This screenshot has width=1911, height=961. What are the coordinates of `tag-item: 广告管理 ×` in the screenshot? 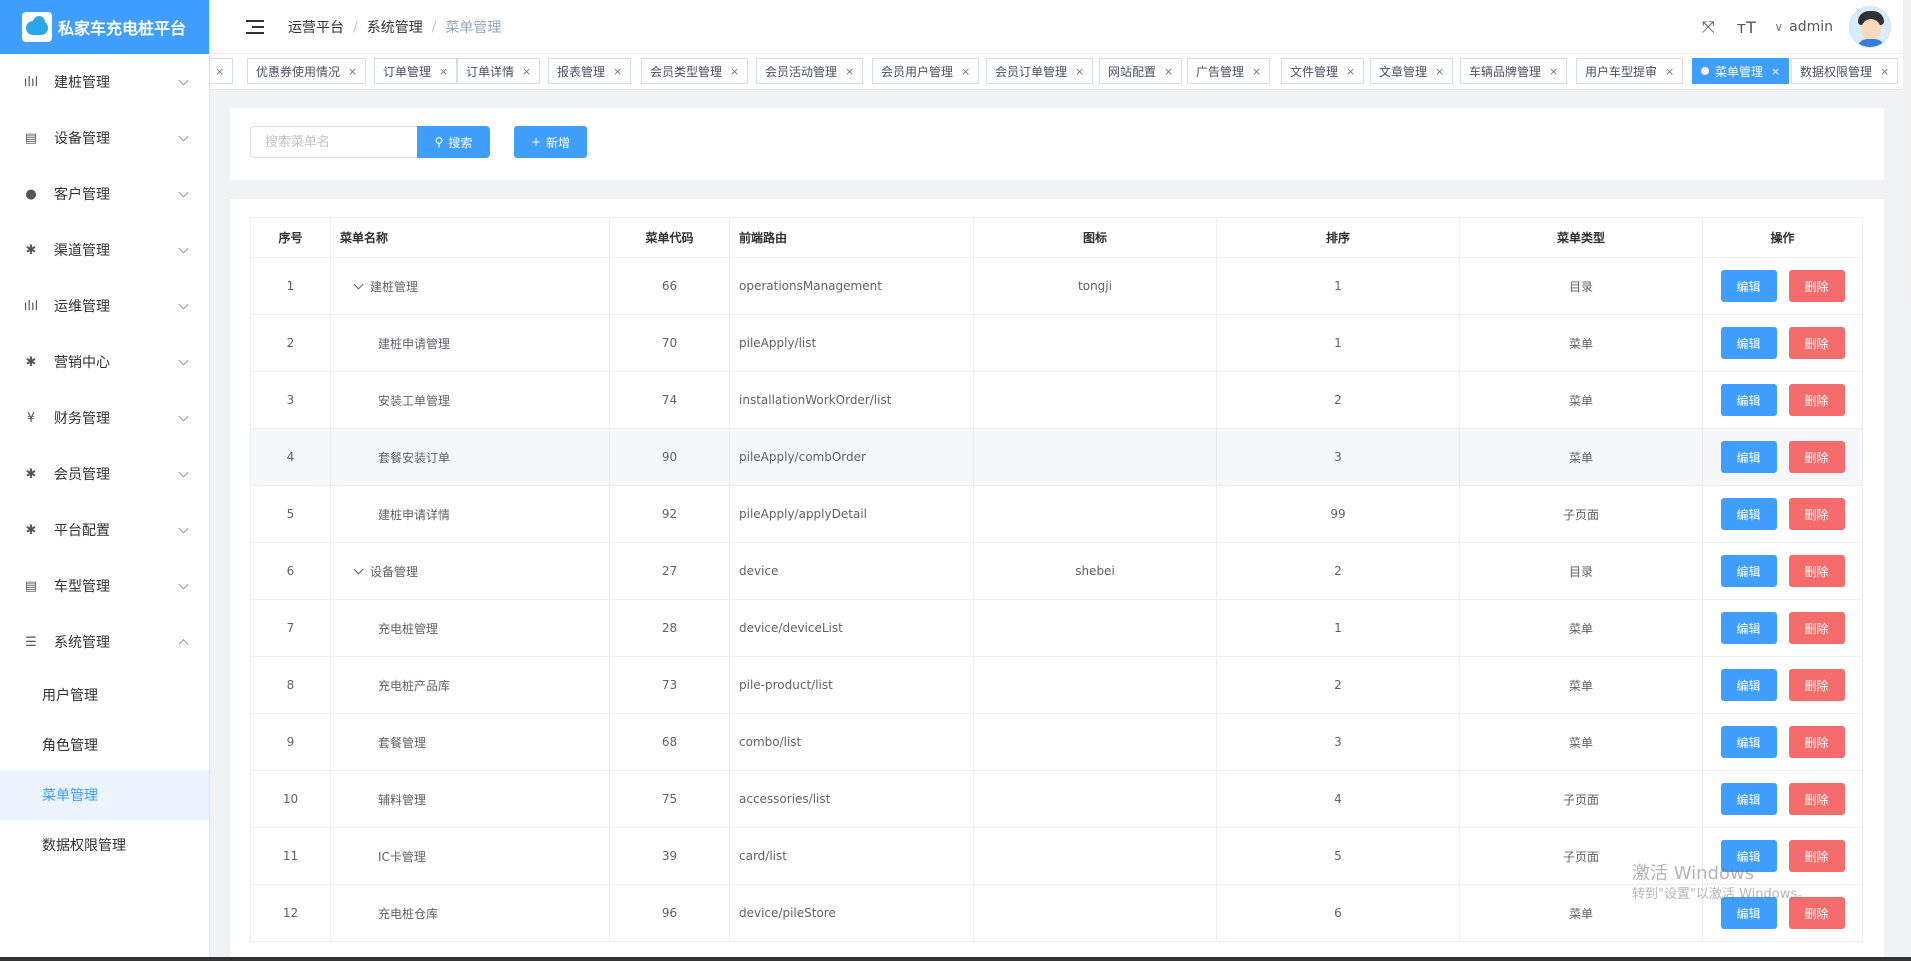 It's located at (1229, 71).